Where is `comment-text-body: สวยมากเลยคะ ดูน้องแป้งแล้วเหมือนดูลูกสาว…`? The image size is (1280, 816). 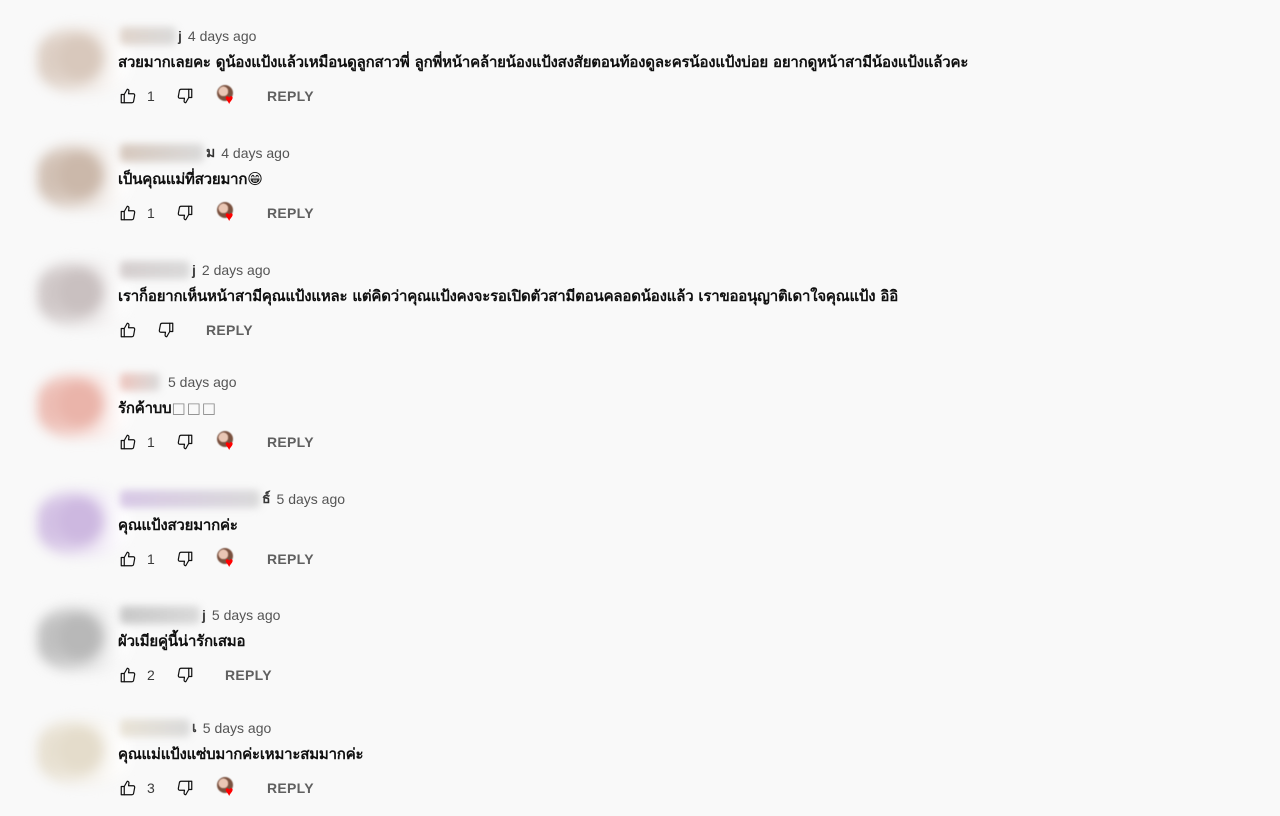
comment-text-body: สวยมากเลยคะ ดูน้องแป้งแล้วเหมือนดูลูกสาว… is located at coordinates (543, 62).